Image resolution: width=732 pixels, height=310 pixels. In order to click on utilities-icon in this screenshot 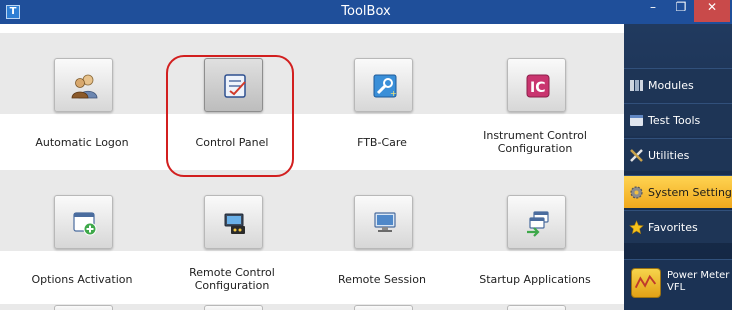, I will do `click(636, 155)`.